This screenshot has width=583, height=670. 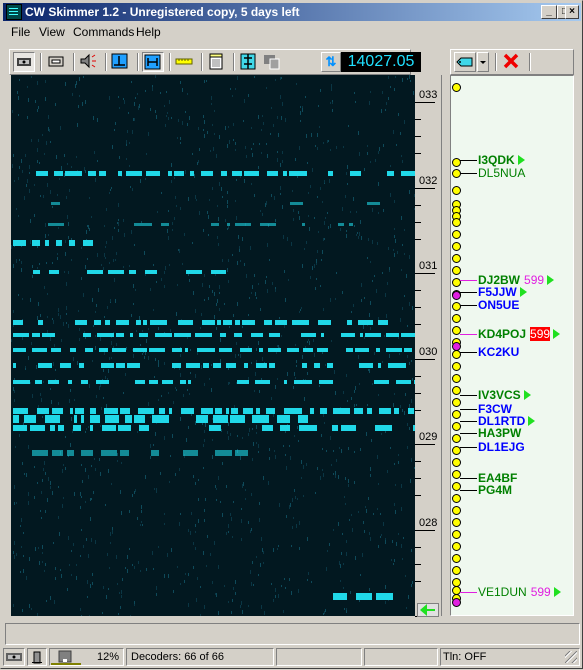 I want to click on spot-callsign: KD4POJ 599, so click(x=519, y=334).